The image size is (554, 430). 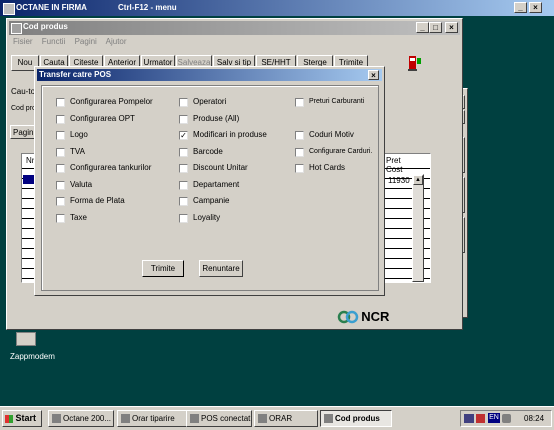 I want to click on ncr-logo: NCR, so click(x=363, y=316).